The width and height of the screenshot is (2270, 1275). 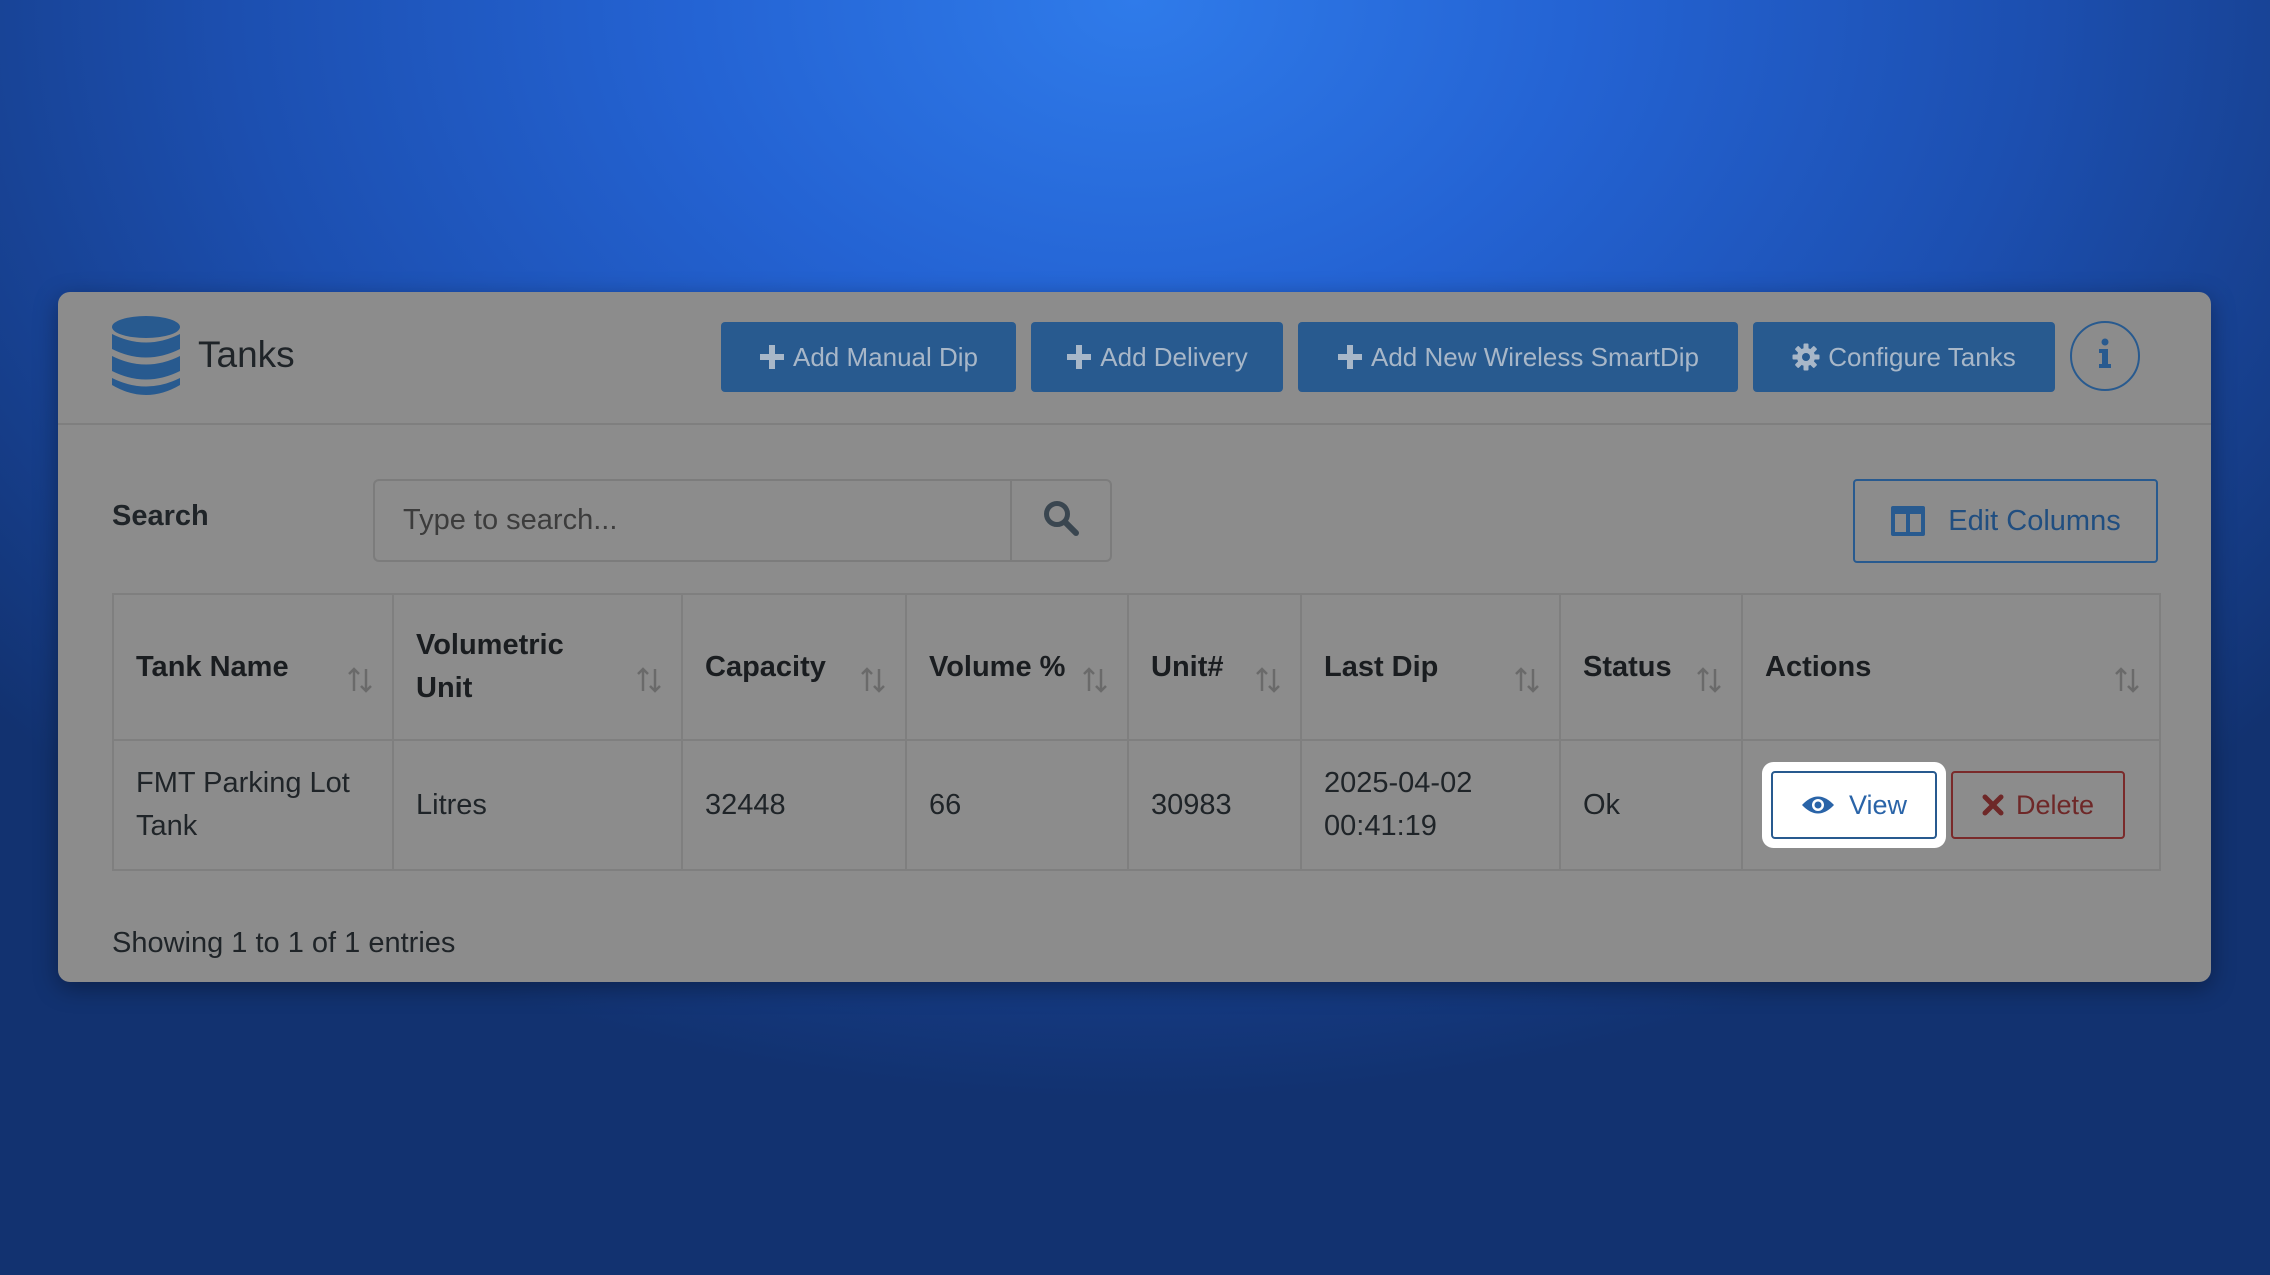 I want to click on column-header-tank-name: Tank Name, so click(x=253, y=667).